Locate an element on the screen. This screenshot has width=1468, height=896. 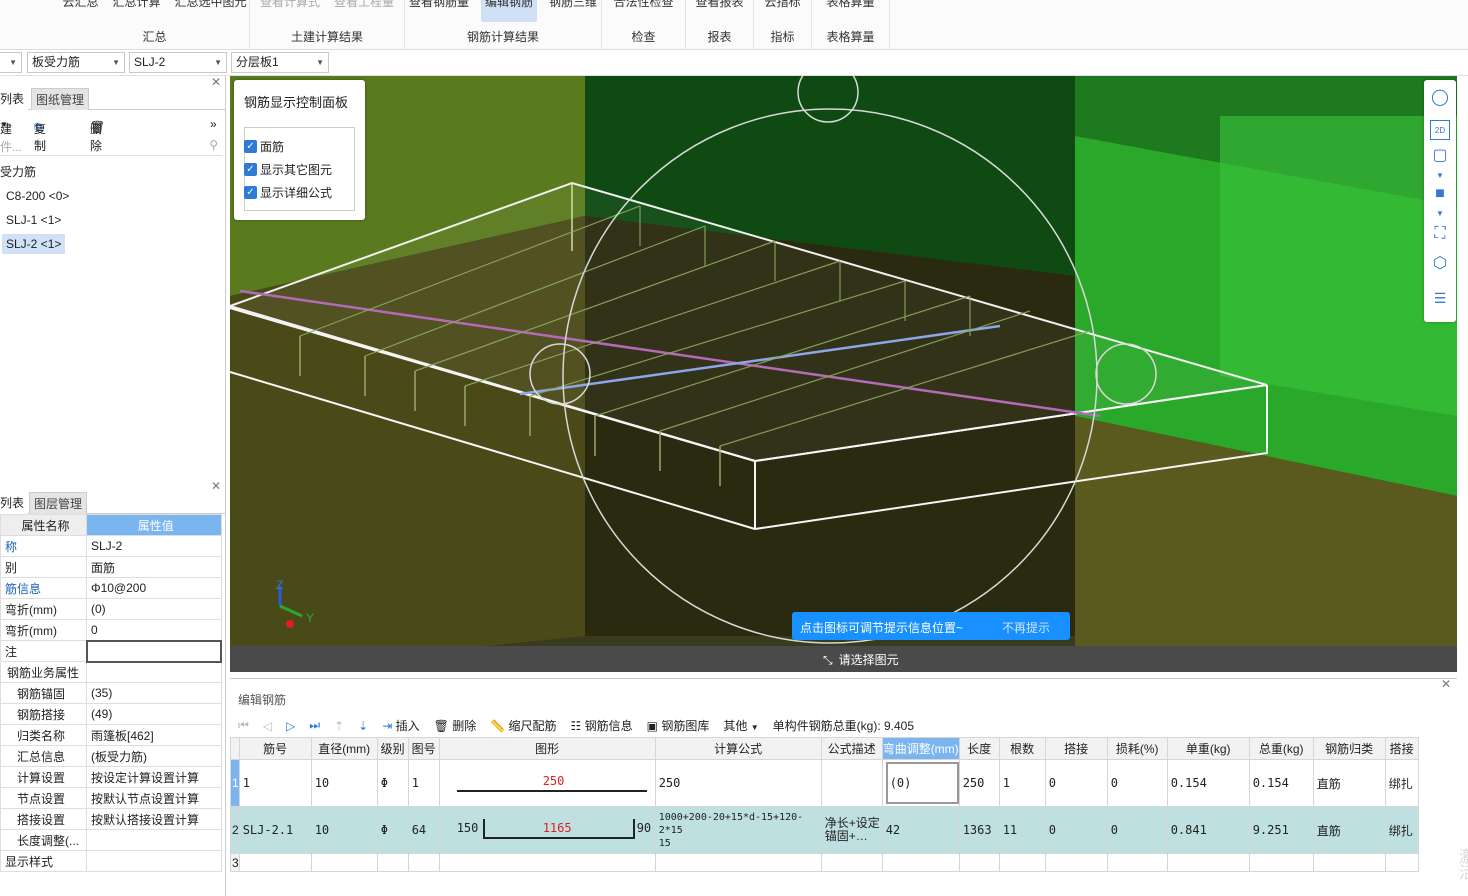
property-value: 面筋 is located at coordinates (154, 567).